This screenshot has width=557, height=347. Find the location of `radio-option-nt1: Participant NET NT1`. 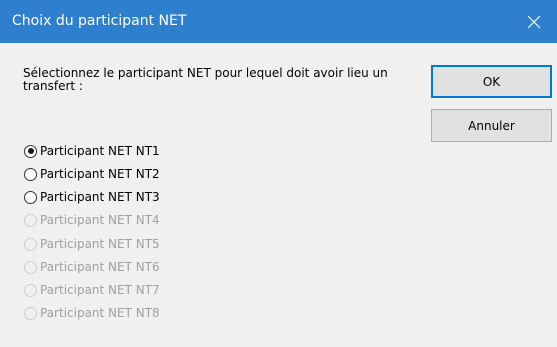

radio-option-nt1: Participant NET NT1 is located at coordinates (92, 151).